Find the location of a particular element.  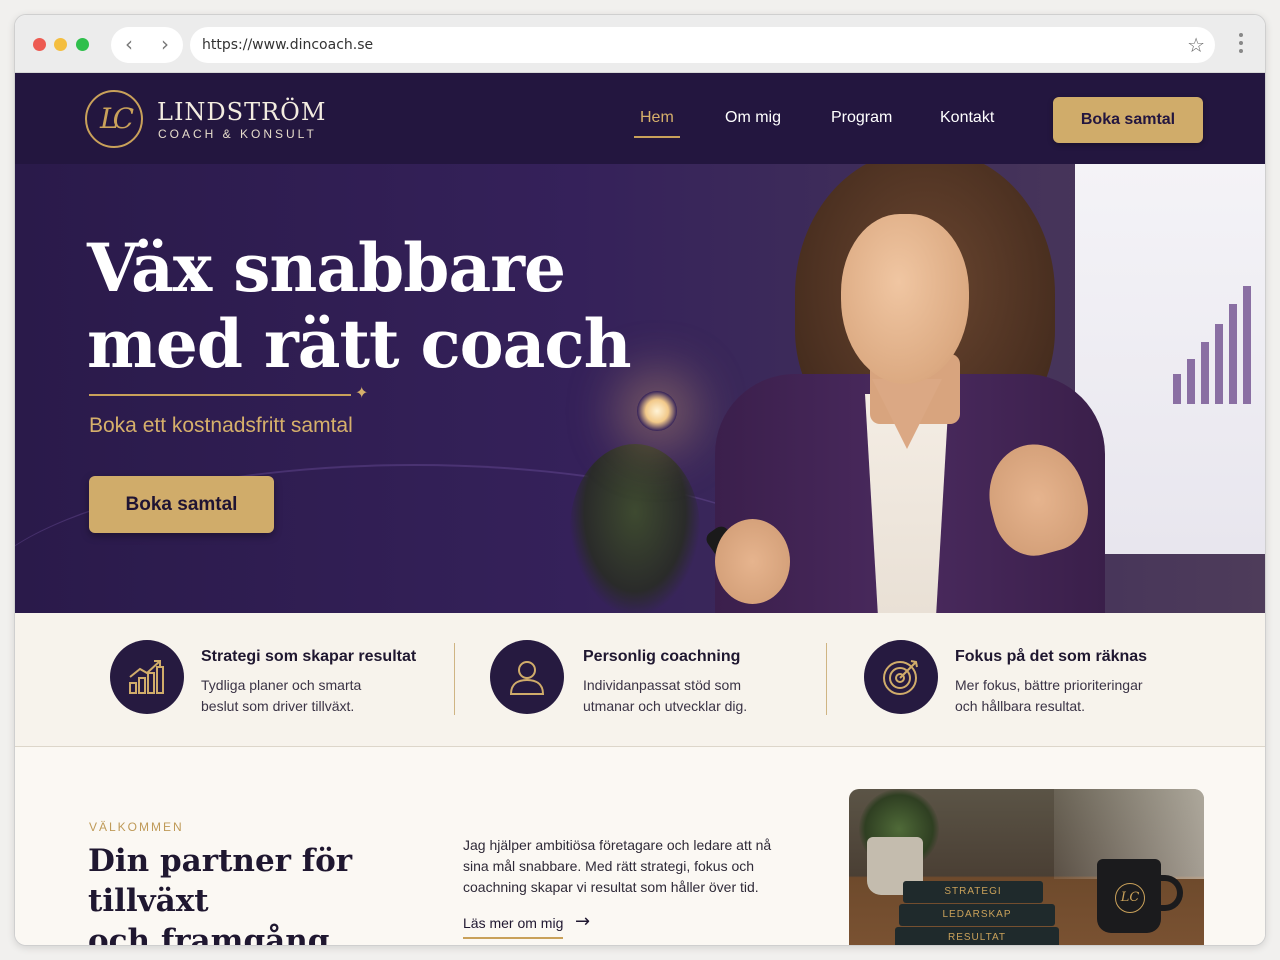

star-icon: ☆ is located at coordinates (1196, 45).